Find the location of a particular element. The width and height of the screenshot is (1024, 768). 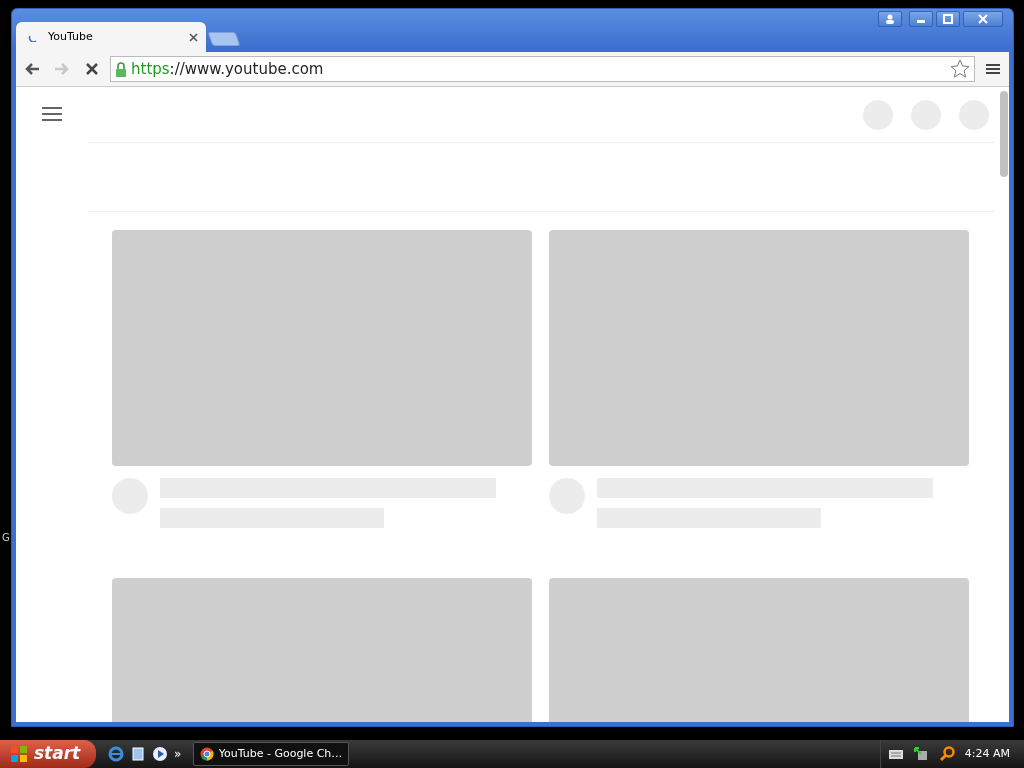

back-arrow-icon is located at coordinates (32, 69).